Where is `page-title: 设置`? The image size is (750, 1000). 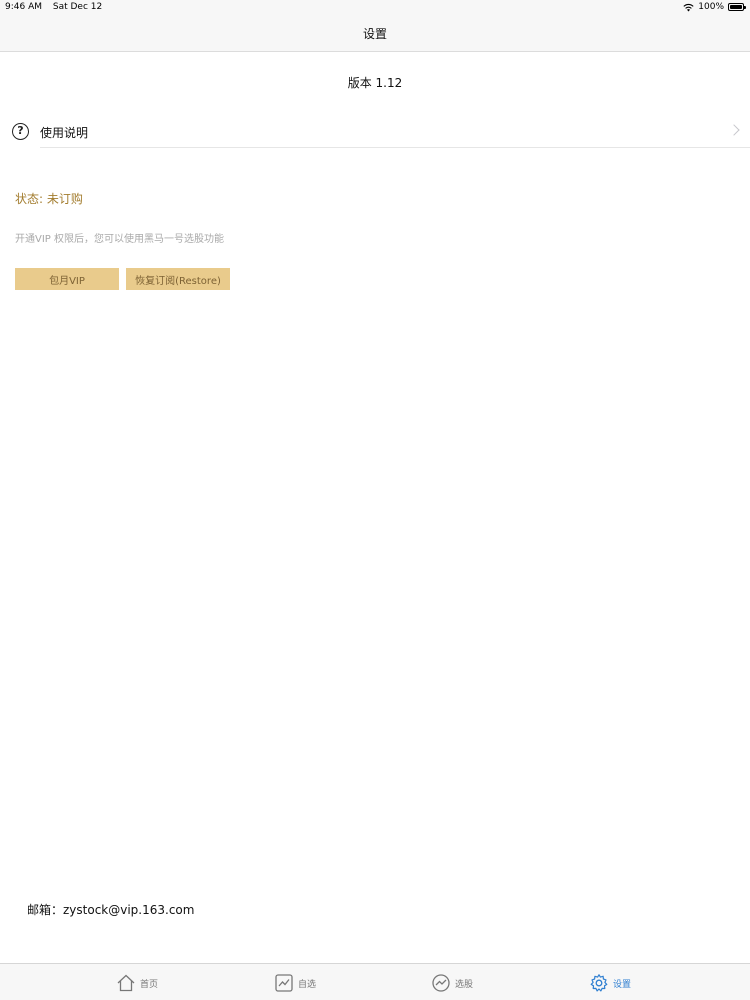
page-title: 设置 is located at coordinates (374, 34).